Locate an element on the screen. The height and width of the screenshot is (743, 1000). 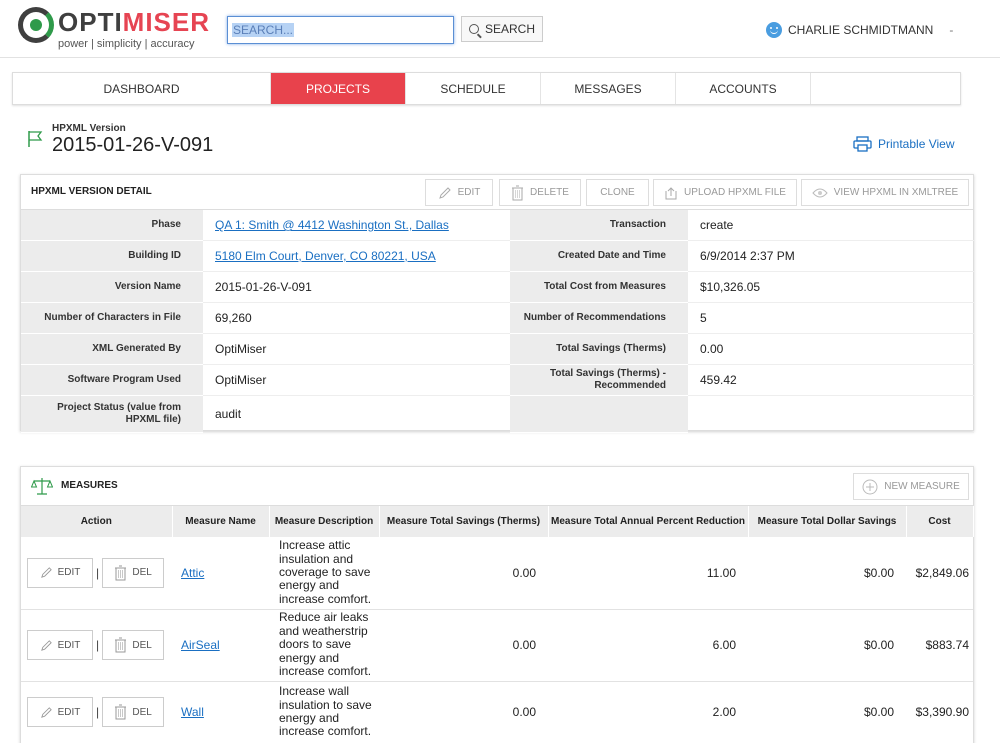
col-total-savings-therms: Measure Total Savings (Therms) is located at coordinates (464, 521).